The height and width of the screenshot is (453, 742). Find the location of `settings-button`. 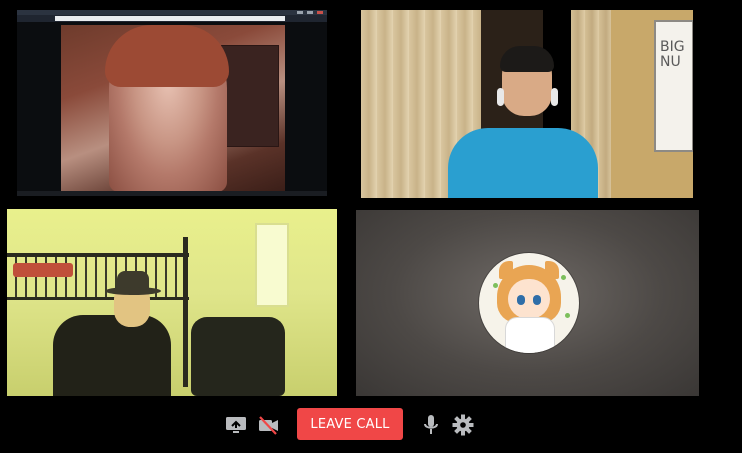

settings-button is located at coordinates (463, 425).